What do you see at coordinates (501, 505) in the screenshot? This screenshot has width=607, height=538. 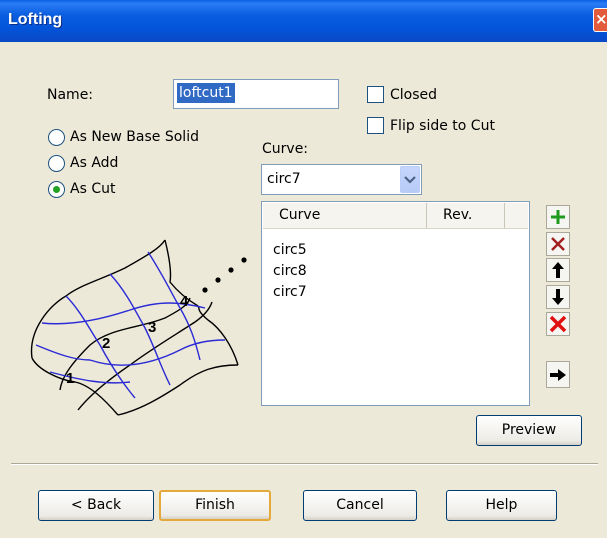 I see `help-button: Help` at bounding box center [501, 505].